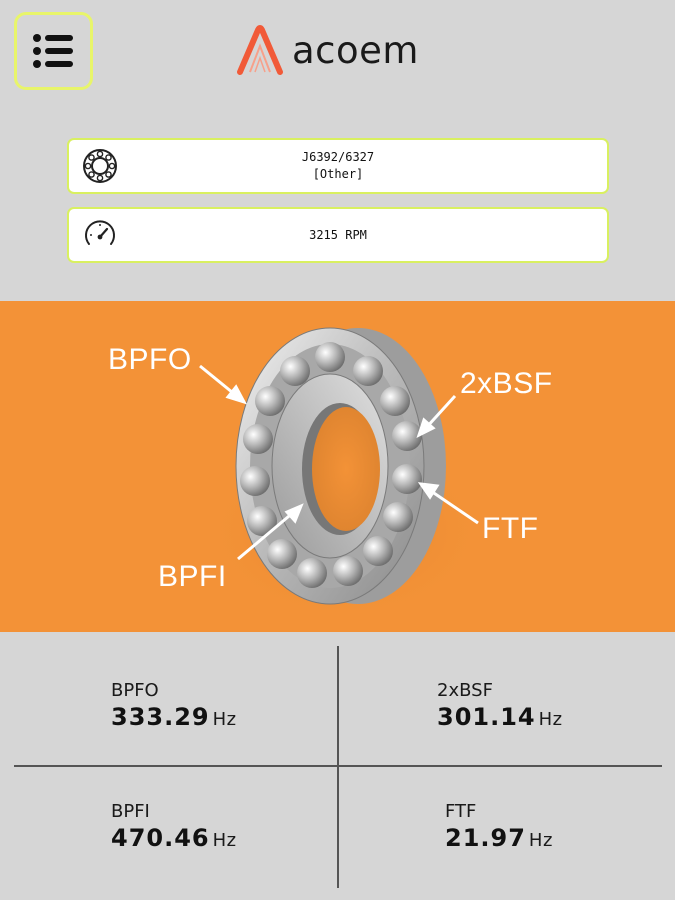 This screenshot has width=675, height=900. I want to click on result-bsf: 2xBSF 301.14 Hz, so click(500, 705).